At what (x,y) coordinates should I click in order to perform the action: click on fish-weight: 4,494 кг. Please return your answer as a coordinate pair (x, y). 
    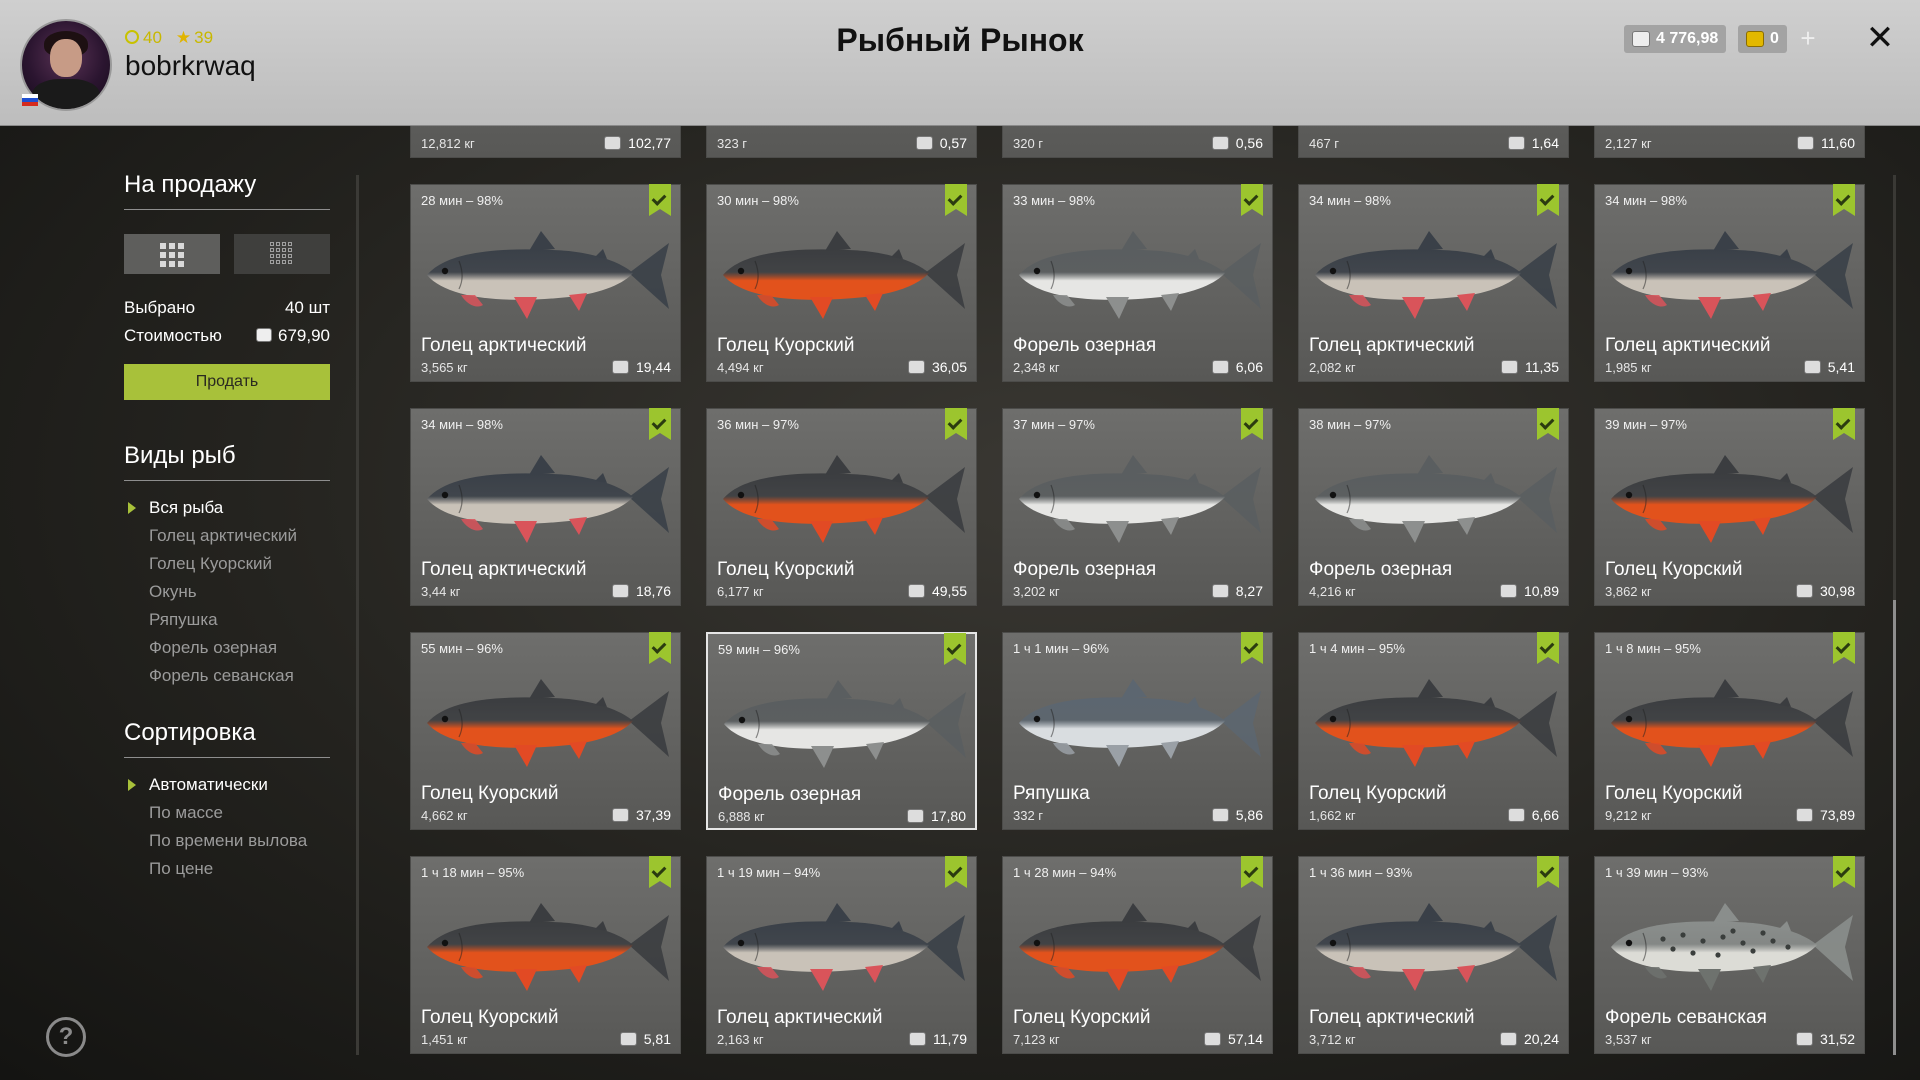
    Looking at the image, I should click on (740, 367).